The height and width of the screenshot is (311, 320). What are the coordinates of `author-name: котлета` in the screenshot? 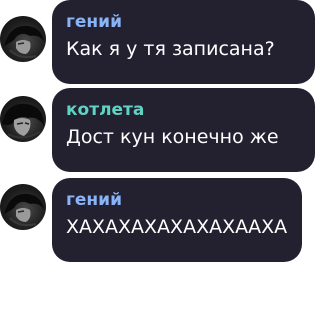 It's located at (183, 110).